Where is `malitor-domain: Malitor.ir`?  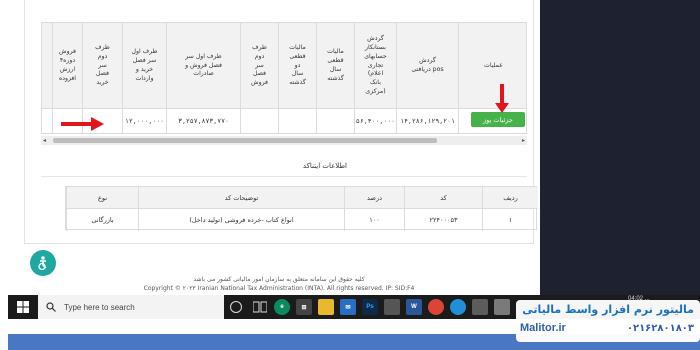
malitor-domain: Malitor.ir is located at coordinates (543, 328).